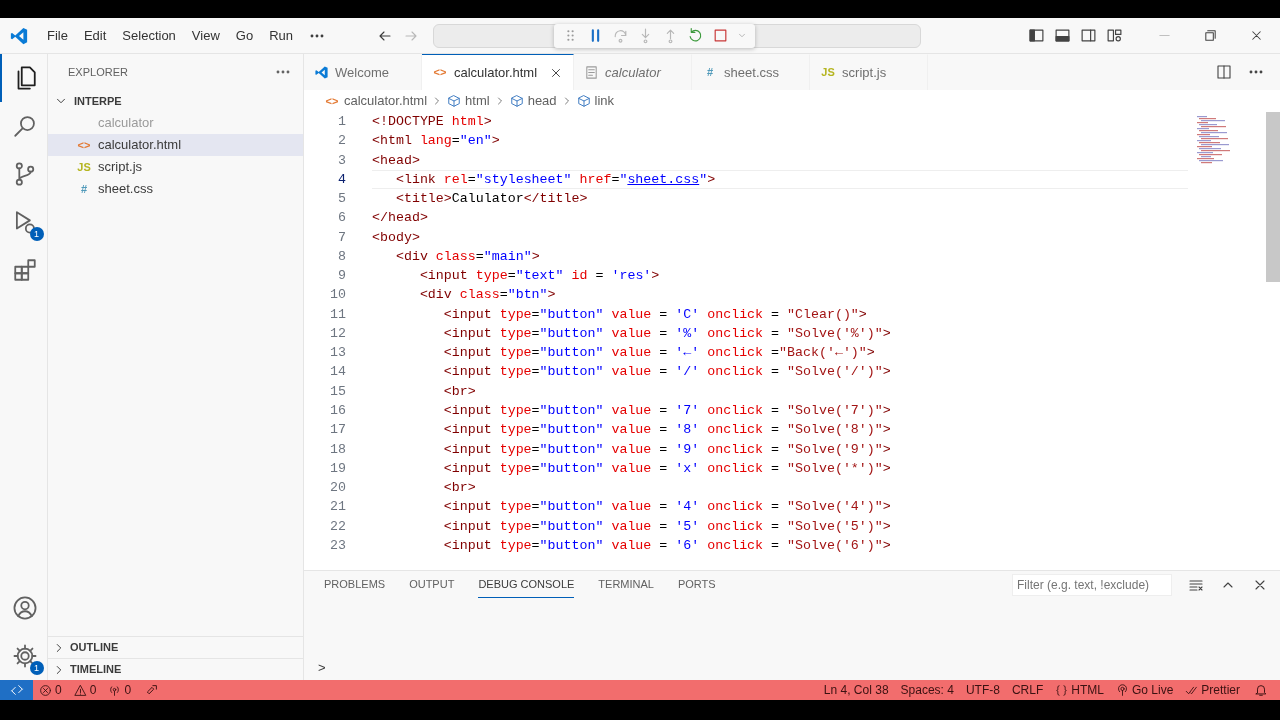 This screenshot has height=720, width=1280. What do you see at coordinates (175, 189) in the screenshot?
I see `explorer-tree-row: # sheet.css` at bounding box center [175, 189].